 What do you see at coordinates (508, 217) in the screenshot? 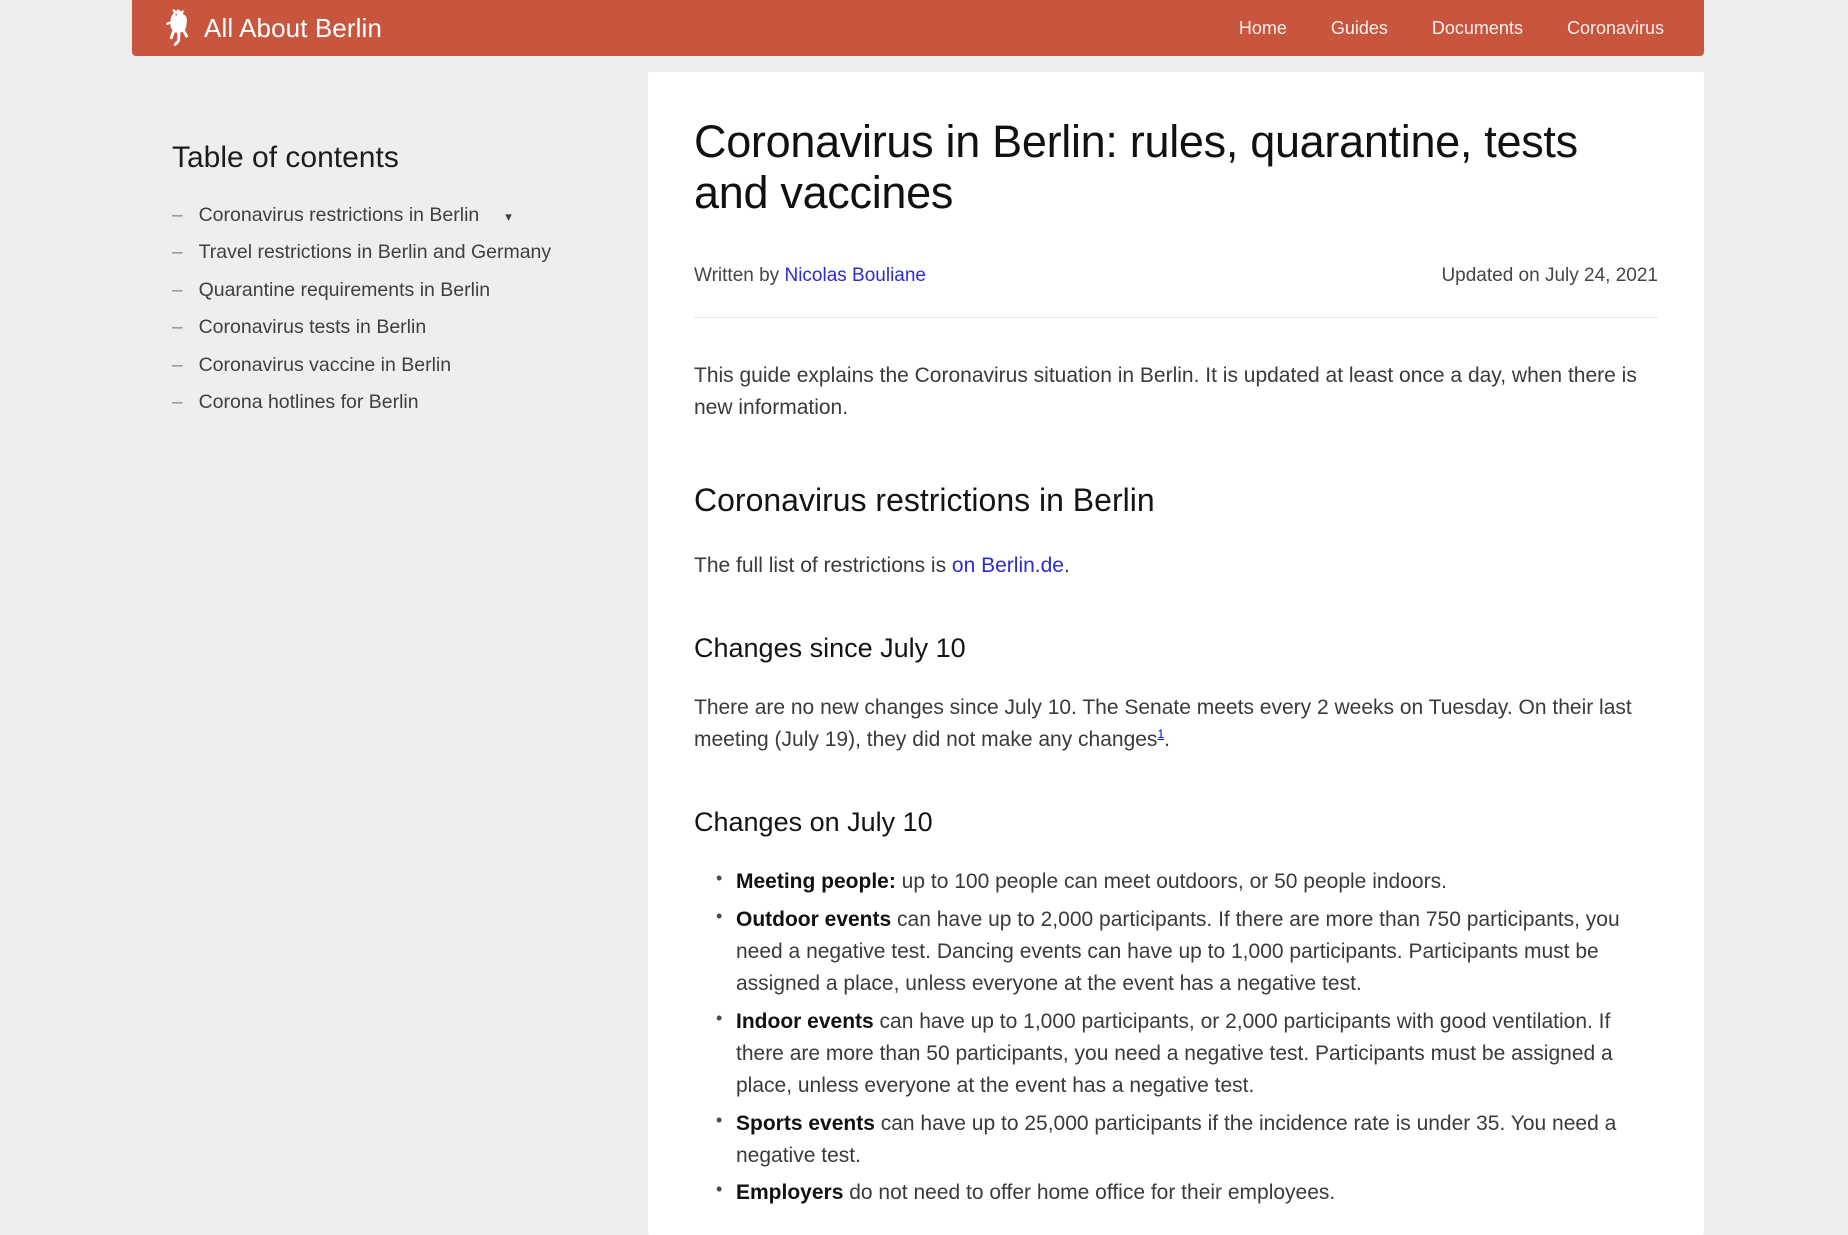
I see `chevron-down-icon: ▾` at bounding box center [508, 217].